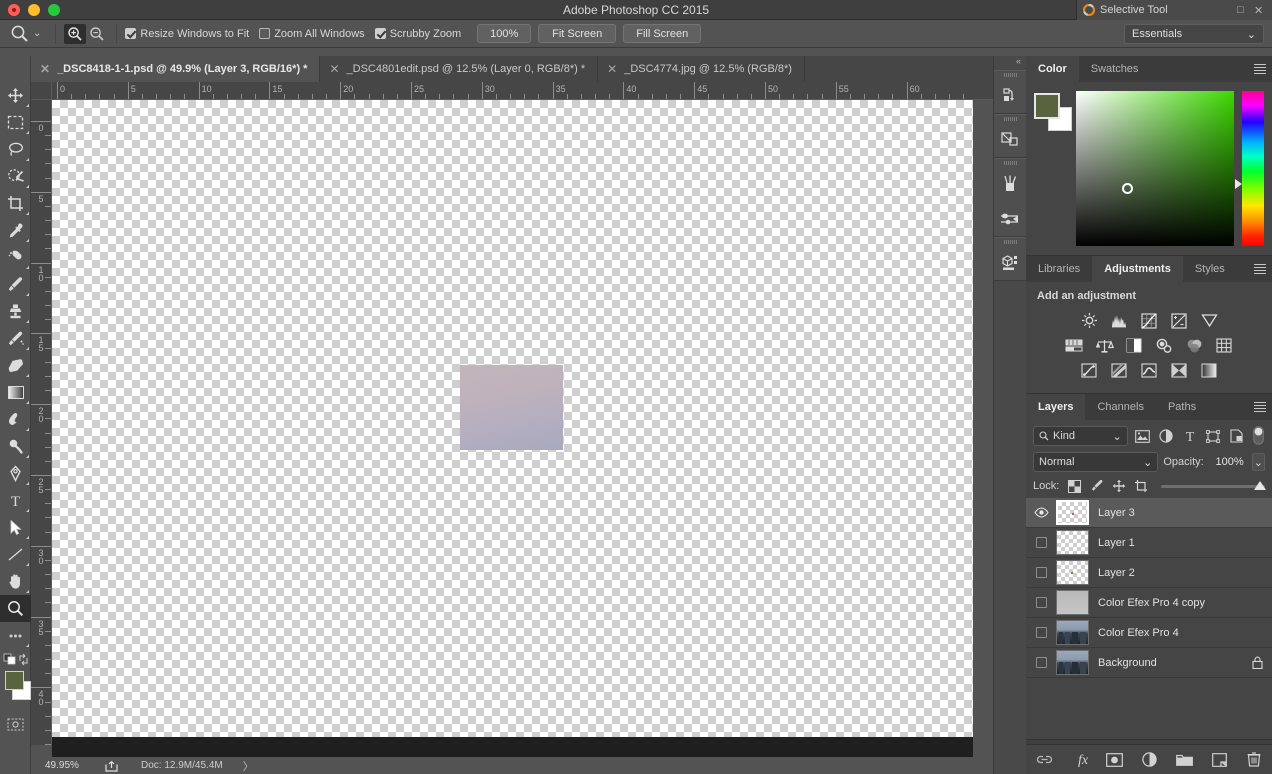 This screenshot has width=1272, height=774. What do you see at coordinates (112, 766) in the screenshot?
I see `share-icon` at bounding box center [112, 766].